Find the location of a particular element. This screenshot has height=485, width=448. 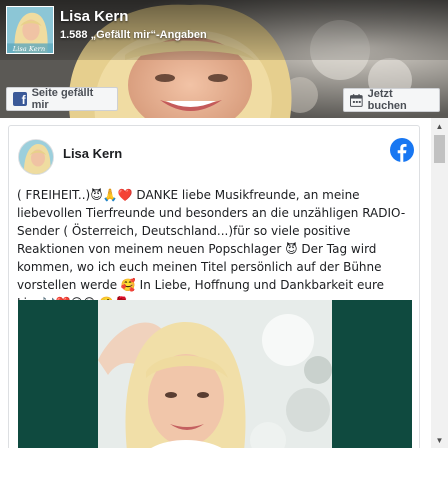

triangle-down-icon: ▼ is located at coordinates (439, 440).